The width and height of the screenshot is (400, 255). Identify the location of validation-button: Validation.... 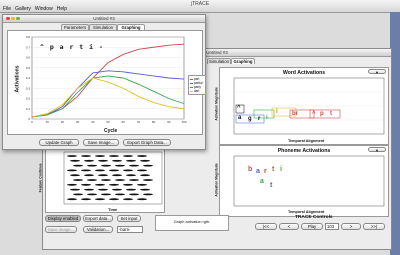
(98, 229).